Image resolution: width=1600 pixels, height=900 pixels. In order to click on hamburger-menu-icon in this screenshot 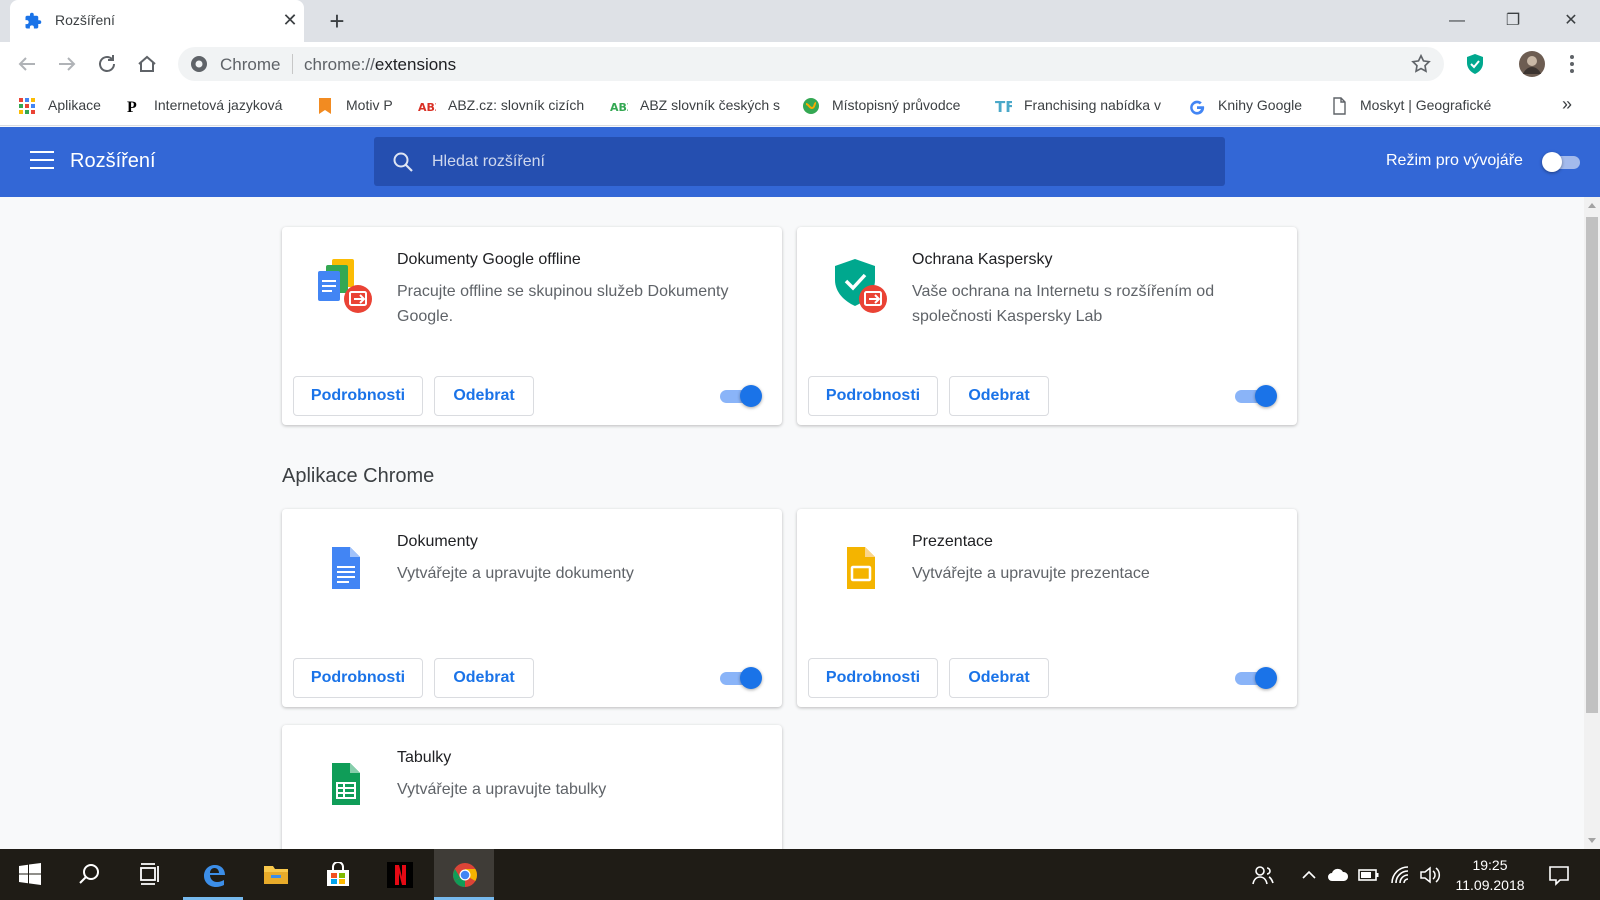, I will do `click(42, 161)`.